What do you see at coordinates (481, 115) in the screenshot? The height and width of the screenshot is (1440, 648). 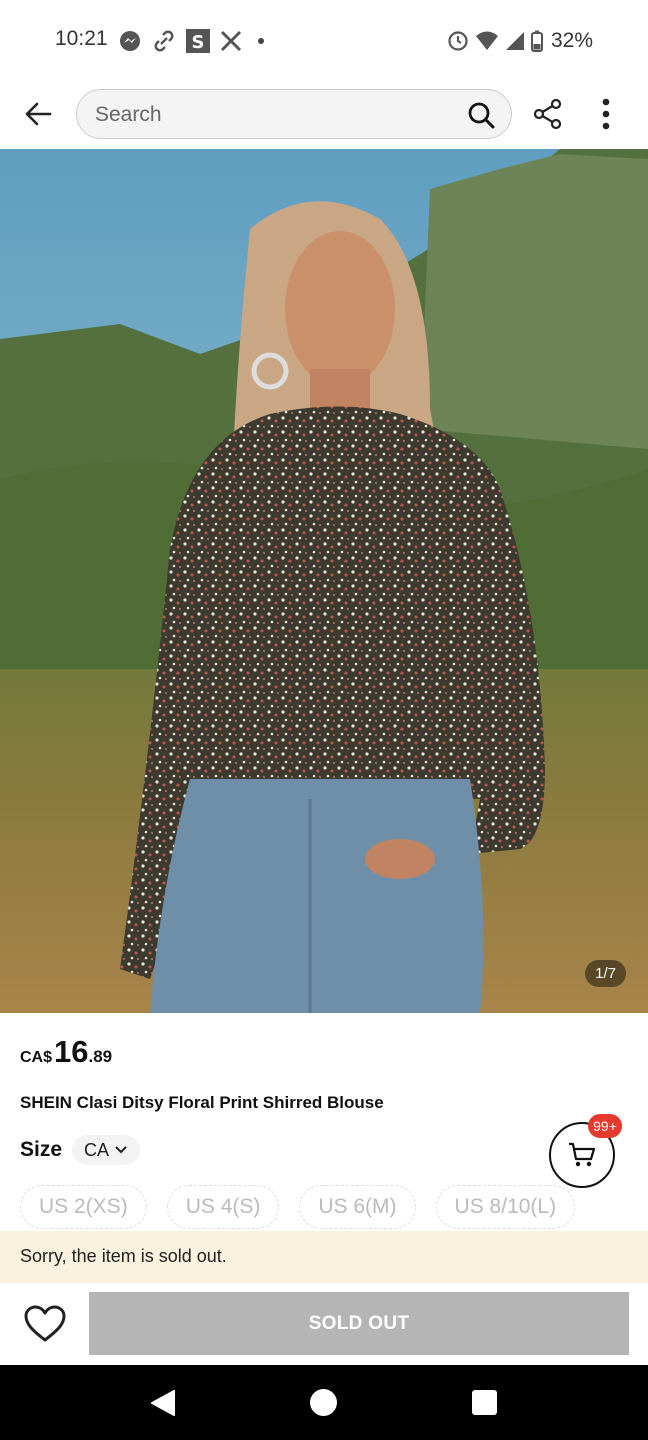 I see `search-icon` at bounding box center [481, 115].